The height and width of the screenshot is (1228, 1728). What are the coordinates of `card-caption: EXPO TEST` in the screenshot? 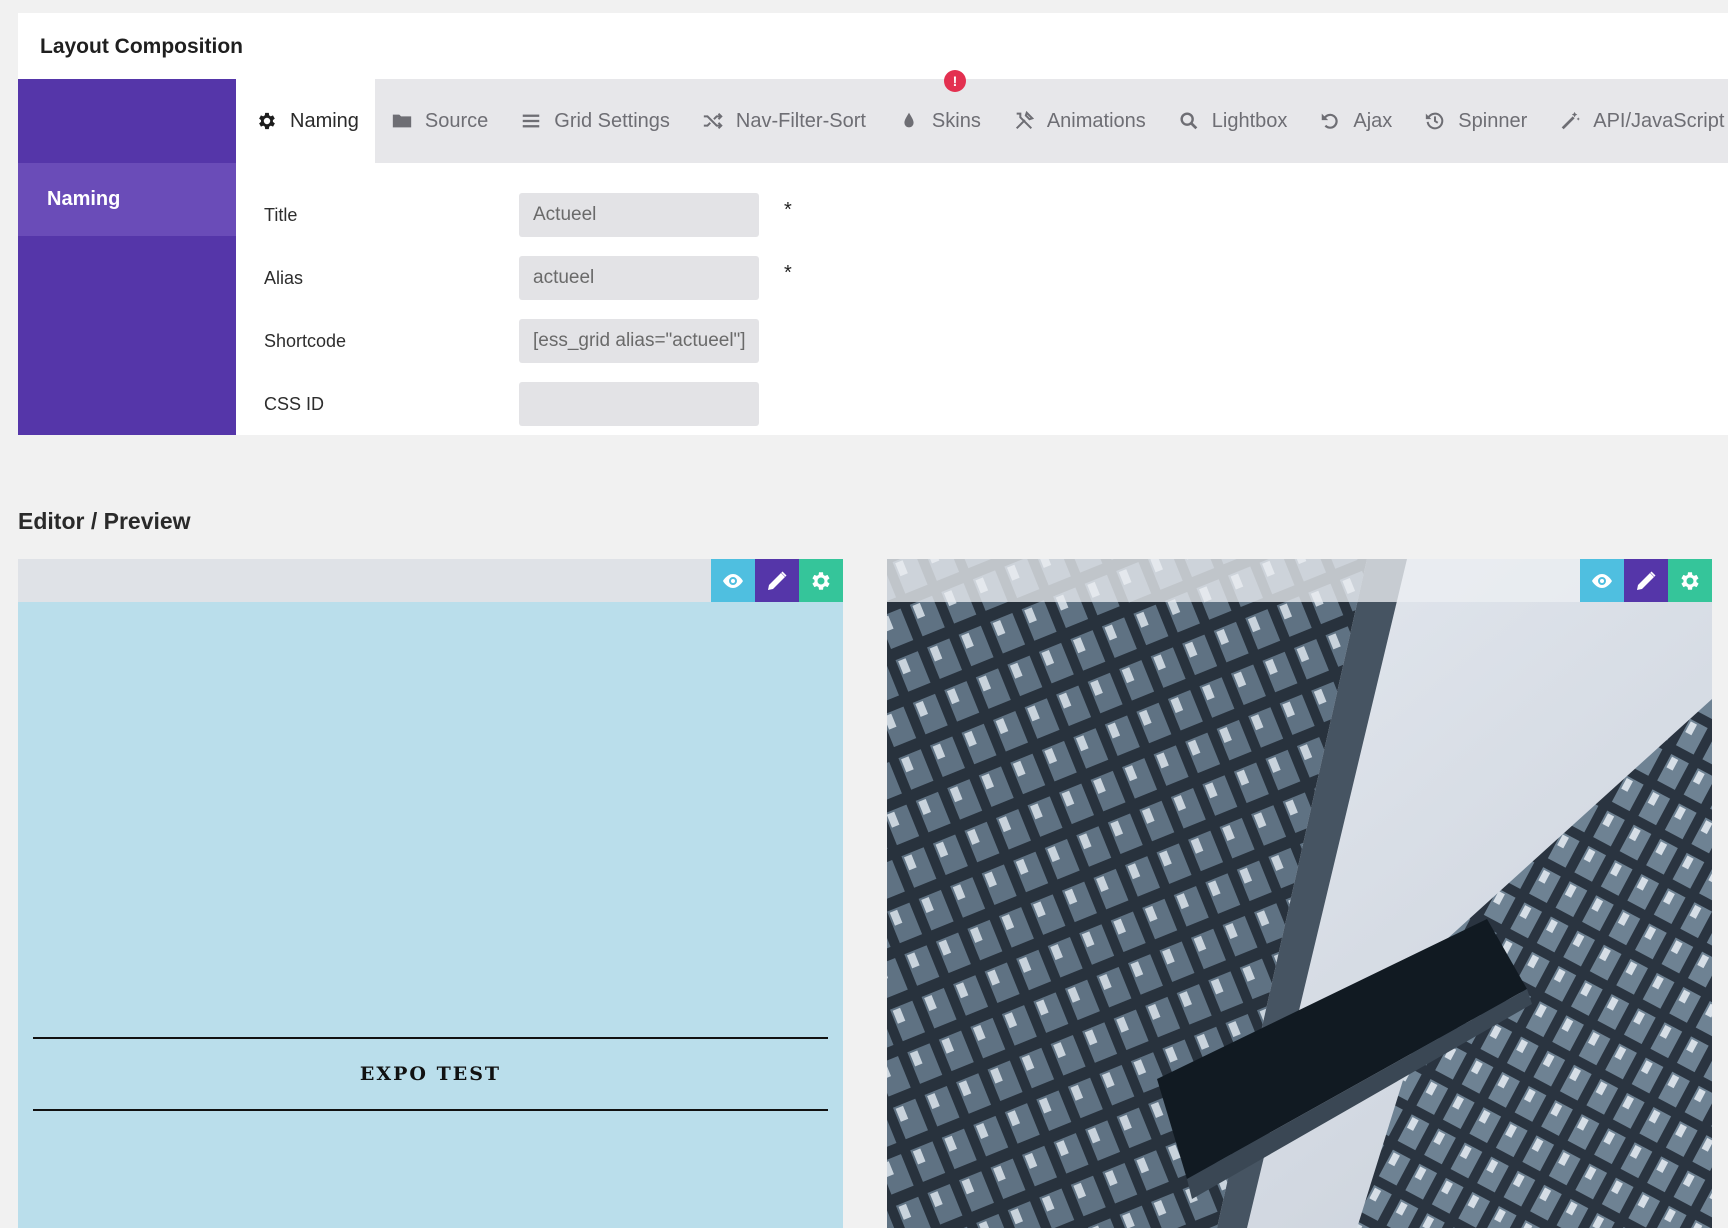 It's located at (430, 1074).